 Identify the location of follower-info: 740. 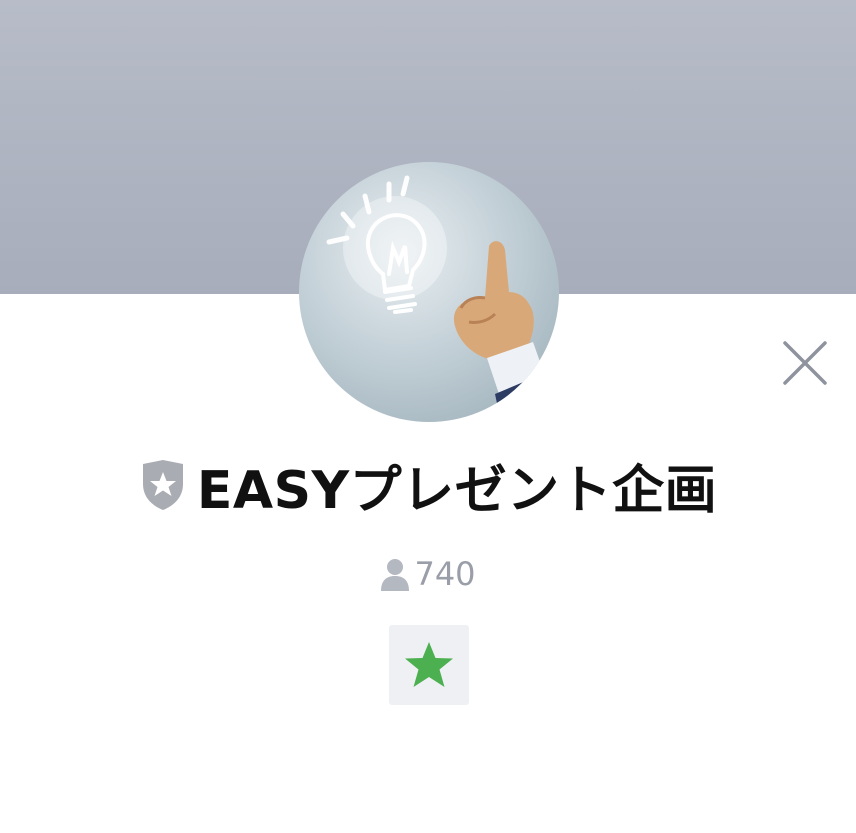
(428, 574).